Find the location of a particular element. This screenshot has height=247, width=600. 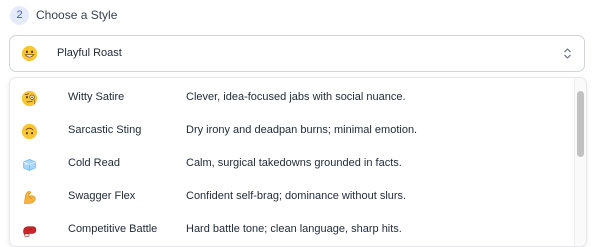

style-select: Playful Roast is located at coordinates (297, 53).